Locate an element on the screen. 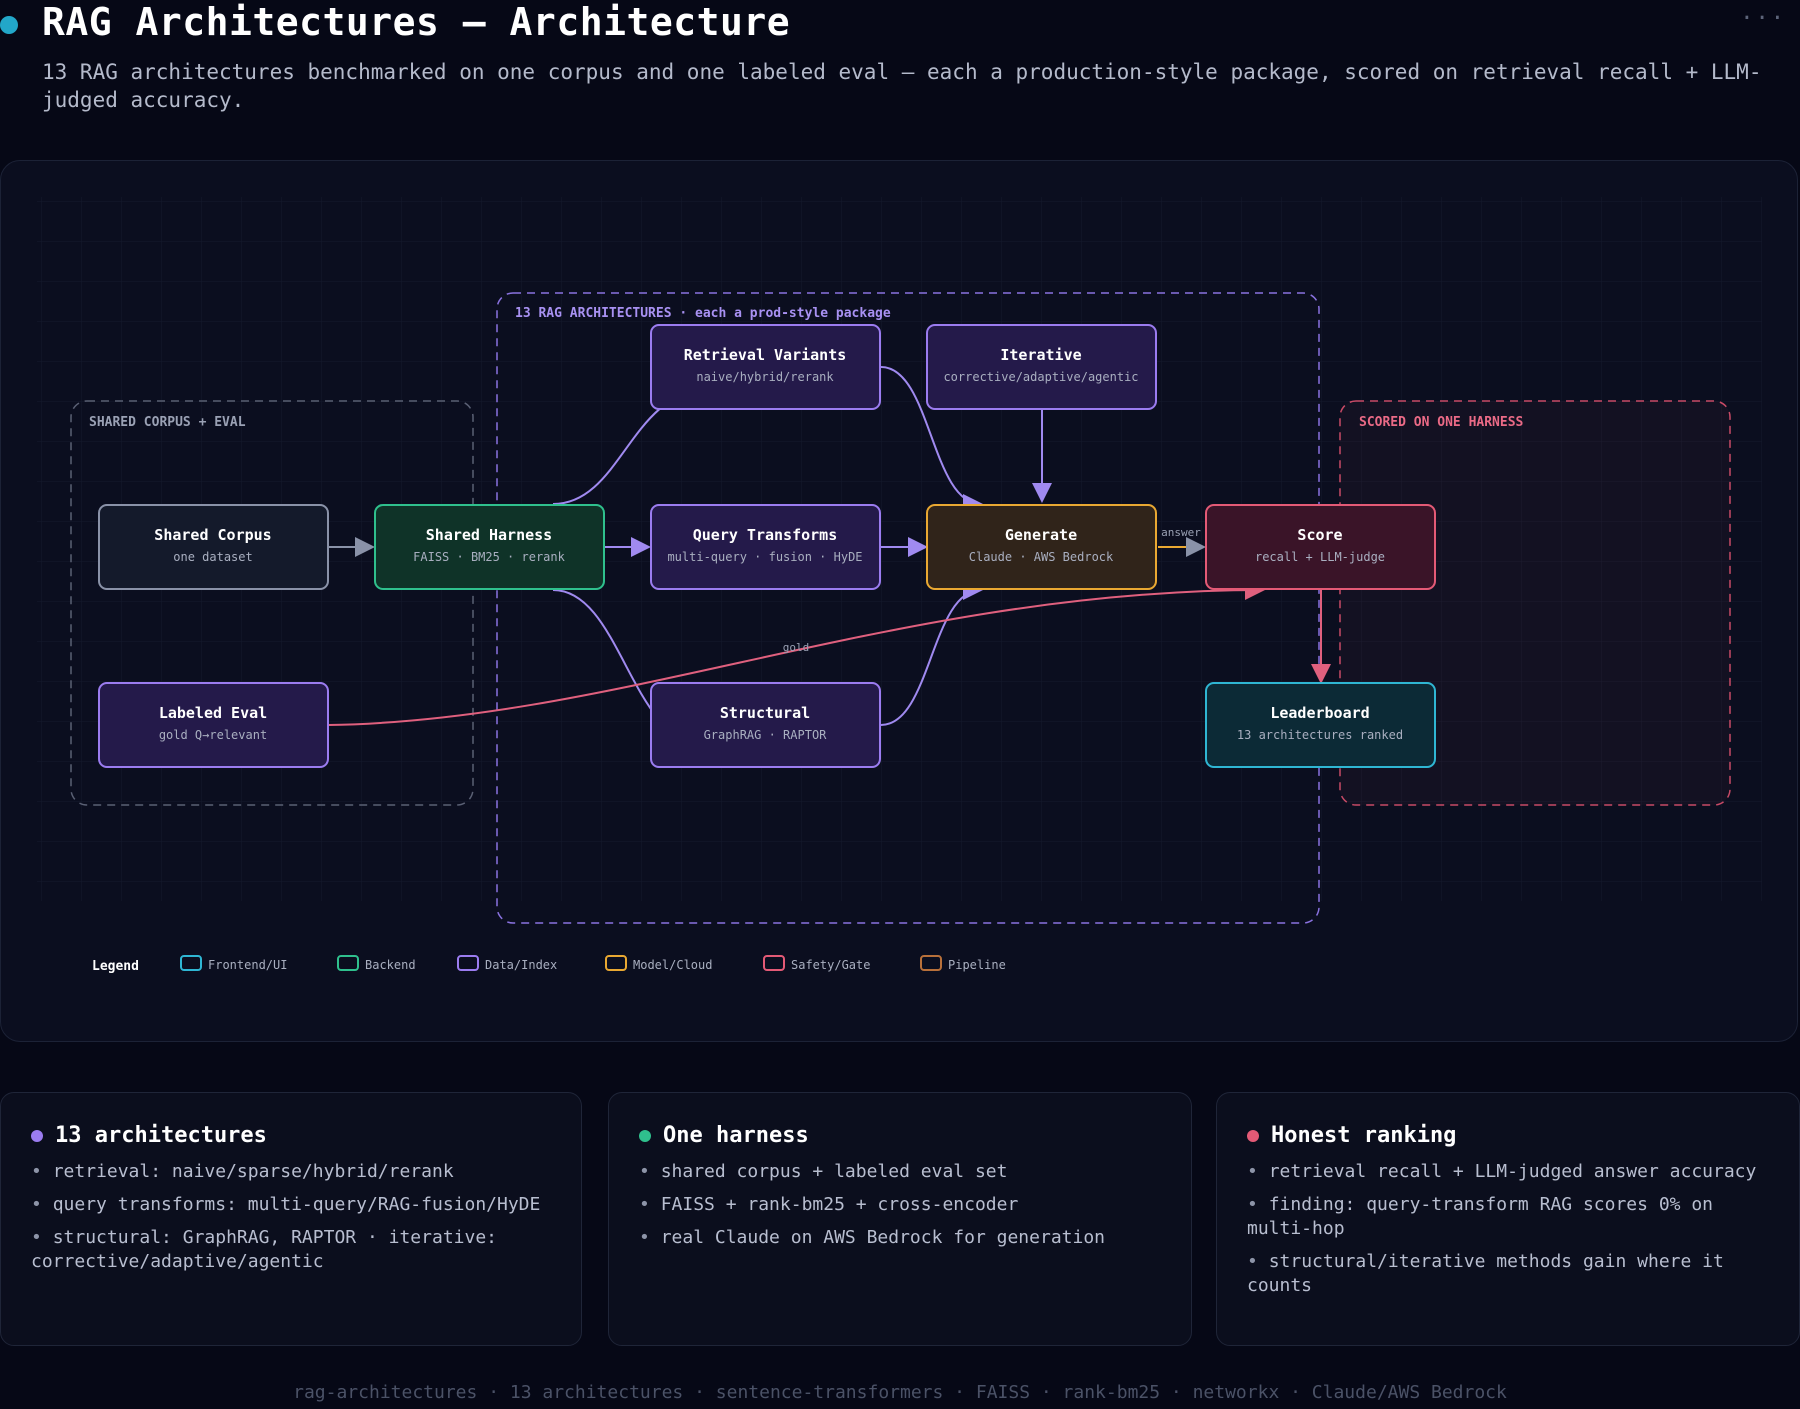  node-subtitle: one dataset is located at coordinates (212, 557).